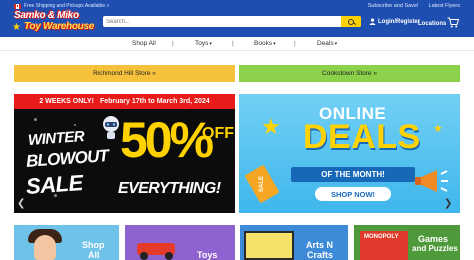 The height and width of the screenshot is (260, 474). What do you see at coordinates (93, 245) in the screenshot?
I see `tile-shop-all-line1: Shop` at bounding box center [93, 245].